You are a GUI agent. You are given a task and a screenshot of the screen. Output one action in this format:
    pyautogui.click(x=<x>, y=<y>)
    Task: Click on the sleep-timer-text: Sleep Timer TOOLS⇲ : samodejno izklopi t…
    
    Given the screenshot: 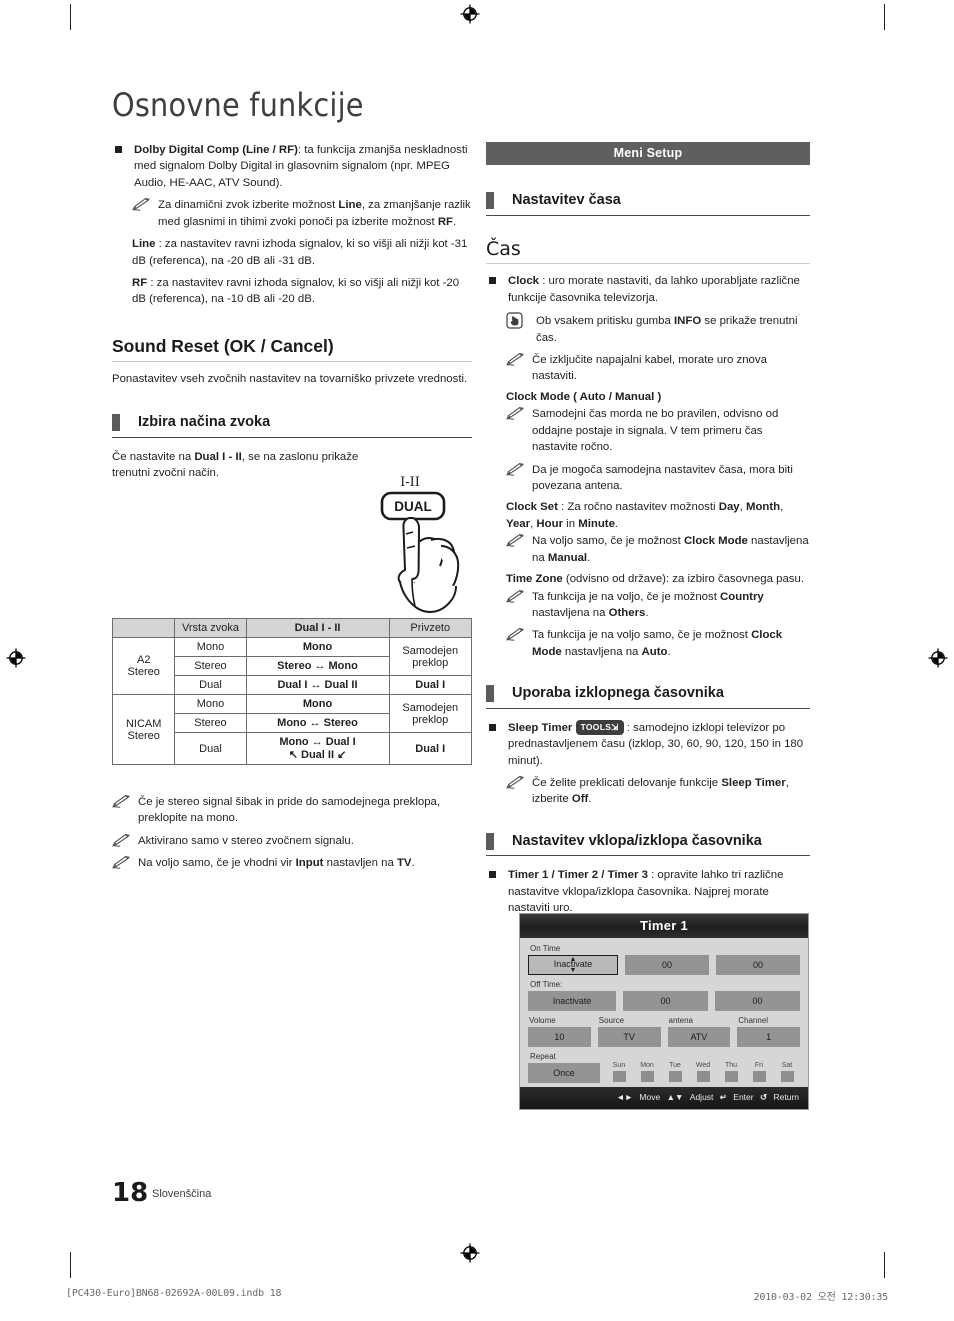 What is the action you would take?
    pyautogui.click(x=659, y=744)
    